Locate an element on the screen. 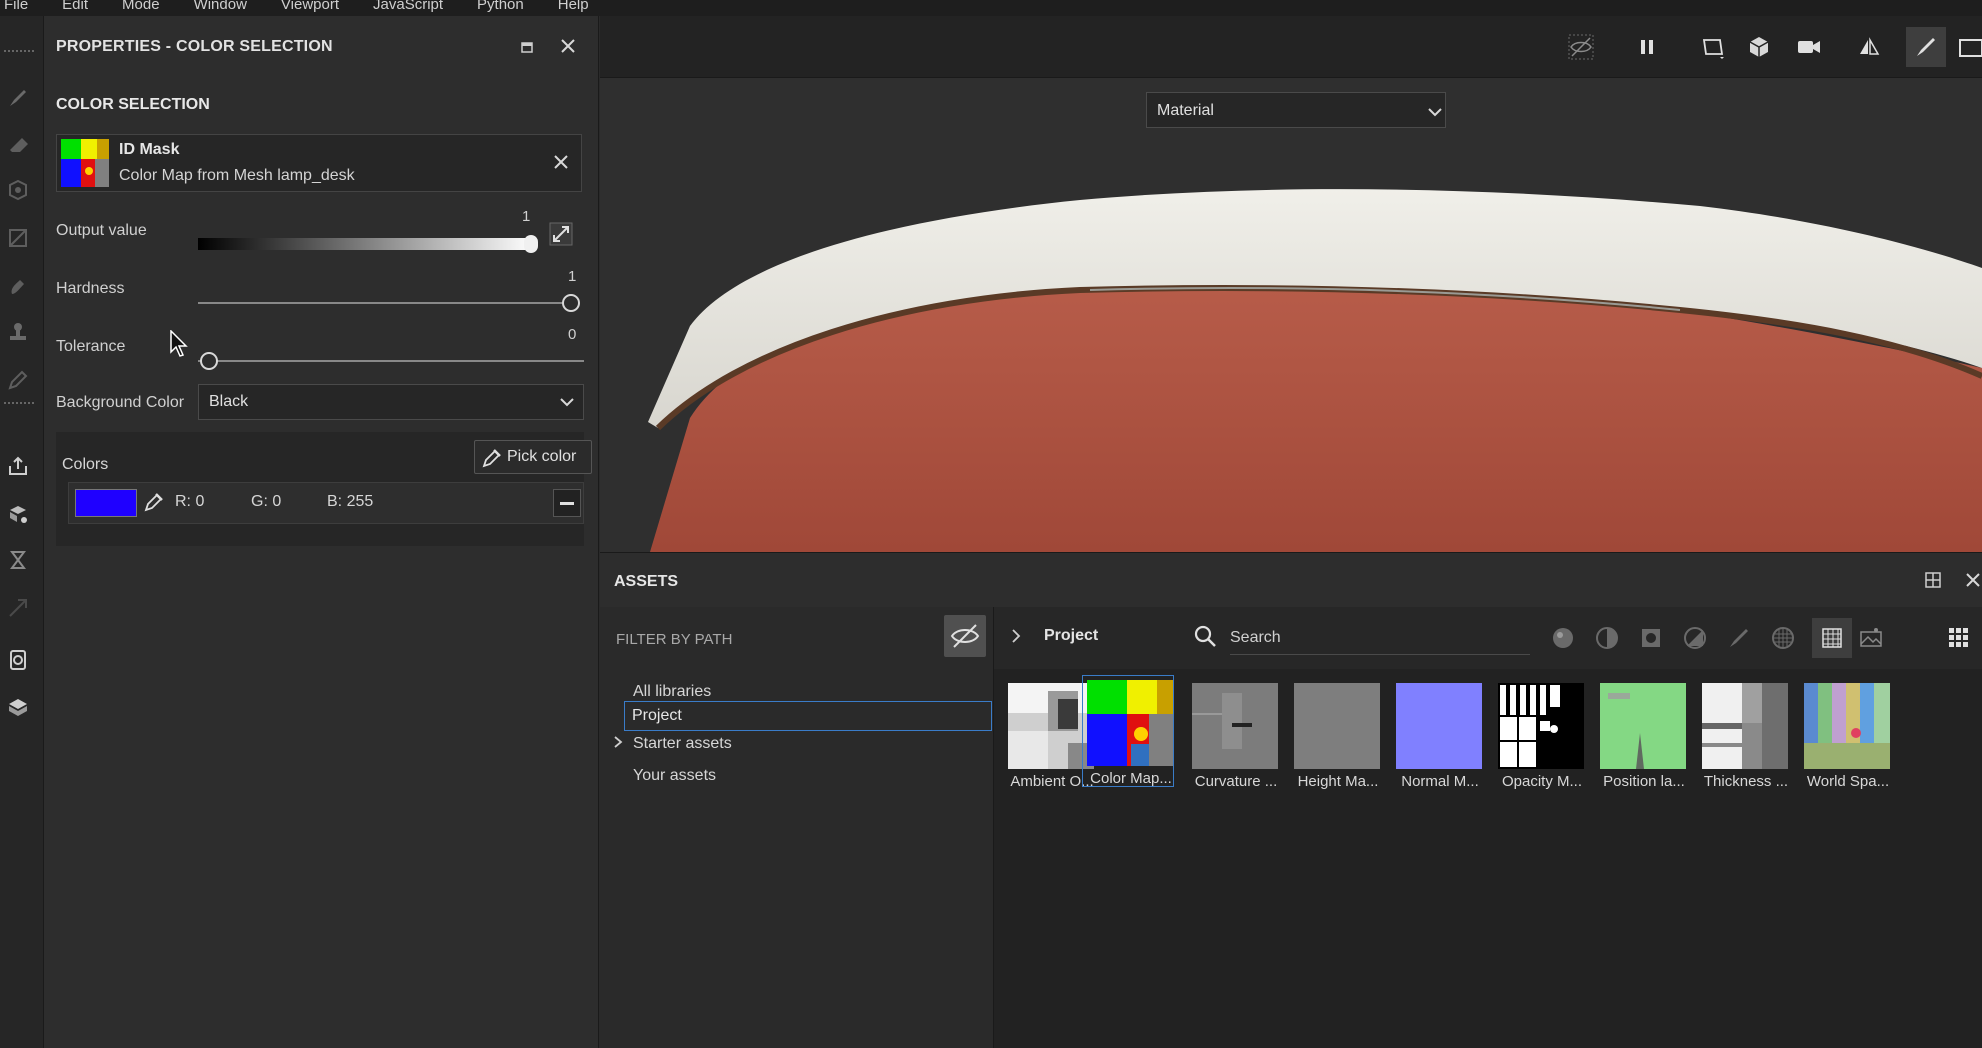 Image resolution: width=1982 pixels, height=1048 pixels. polygon-fill-icon is located at coordinates (18, 238).